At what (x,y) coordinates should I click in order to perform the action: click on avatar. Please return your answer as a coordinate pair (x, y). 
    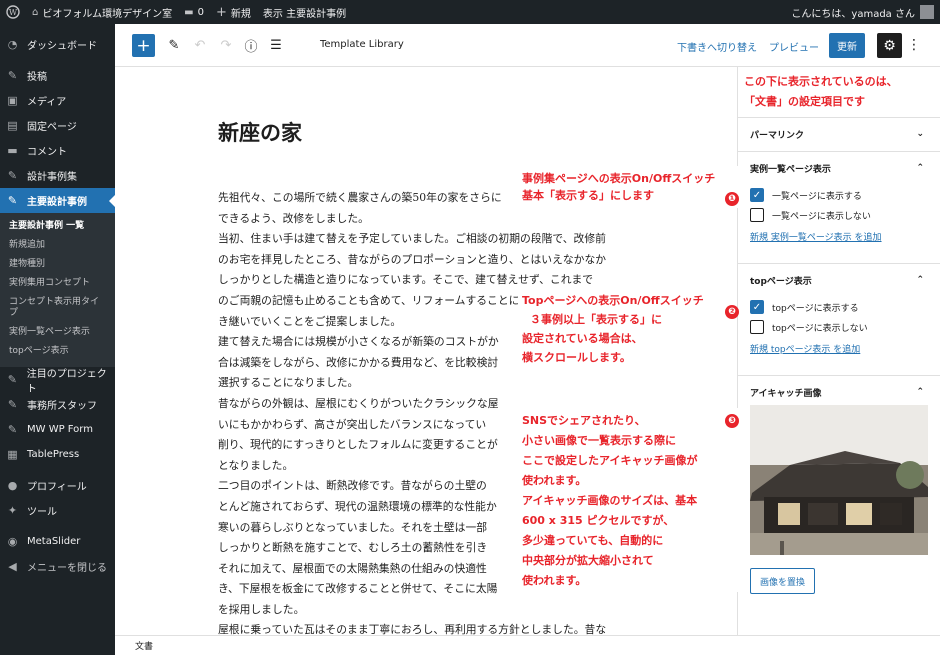
    Looking at the image, I should click on (927, 12).